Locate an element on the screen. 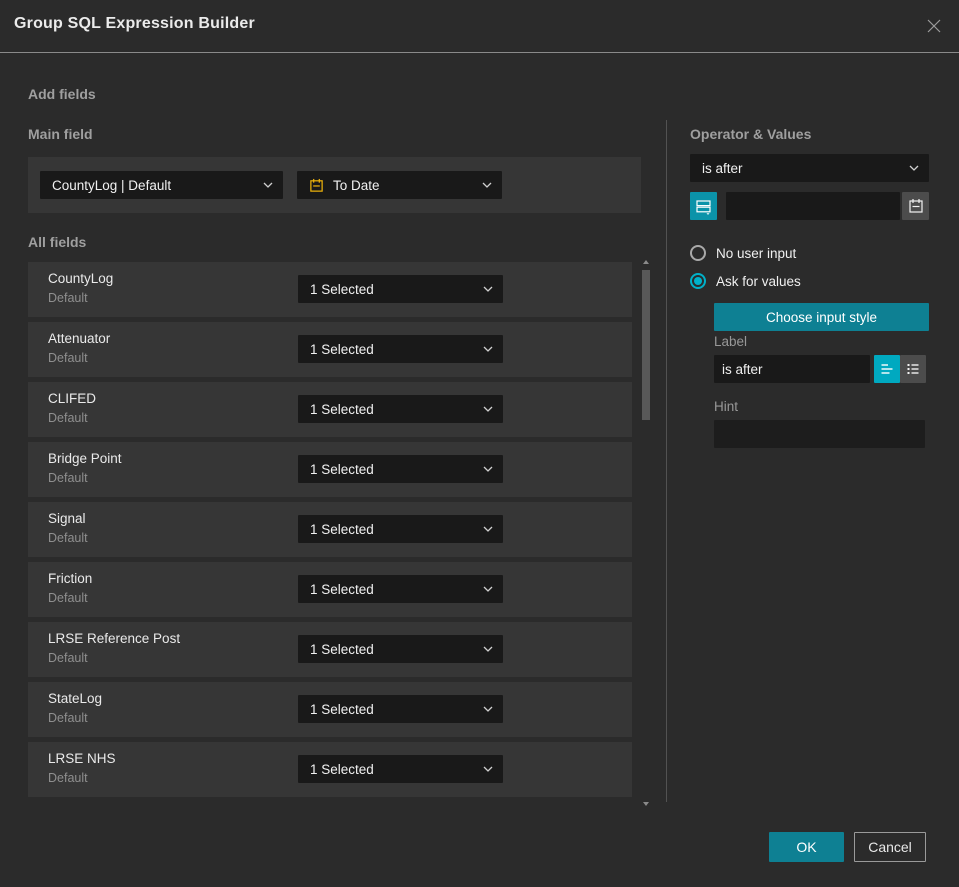  close-icon is located at coordinates (934, 26).